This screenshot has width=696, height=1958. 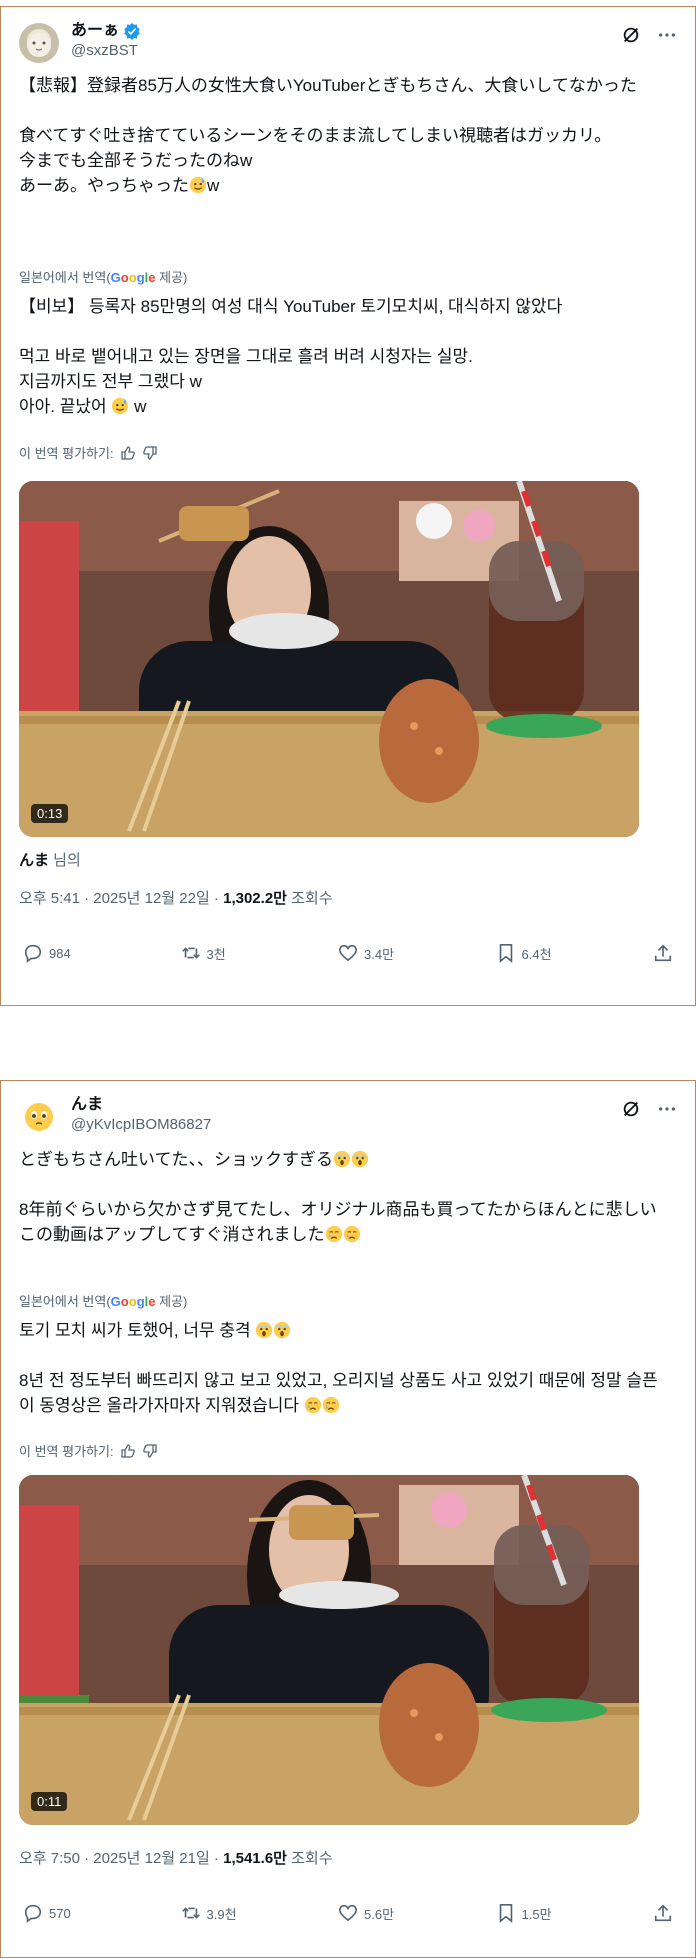 What do you see at coordinates (348, 43) in the screenshot?
I see `tweet-header: あーぁ @sxzBST` at bounding box center [348, 43].